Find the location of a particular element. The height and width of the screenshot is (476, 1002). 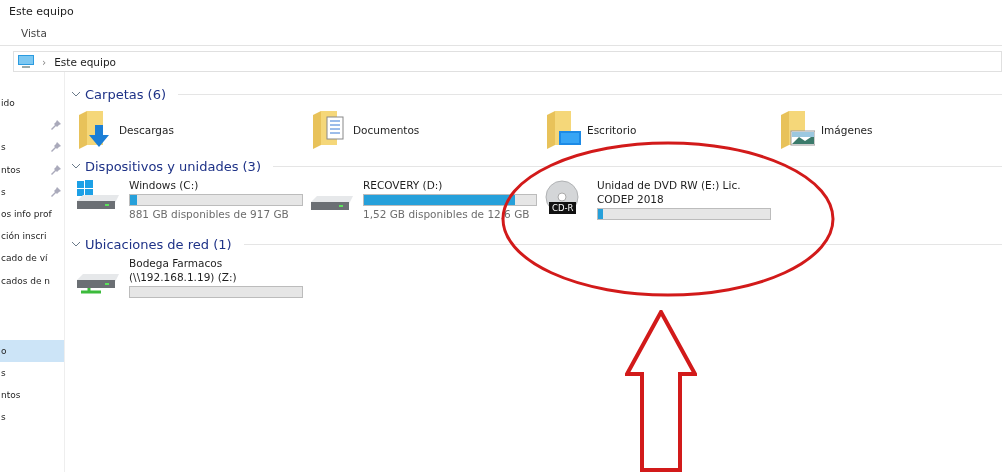

system-drive-icon is located at coordinates (98, 194).